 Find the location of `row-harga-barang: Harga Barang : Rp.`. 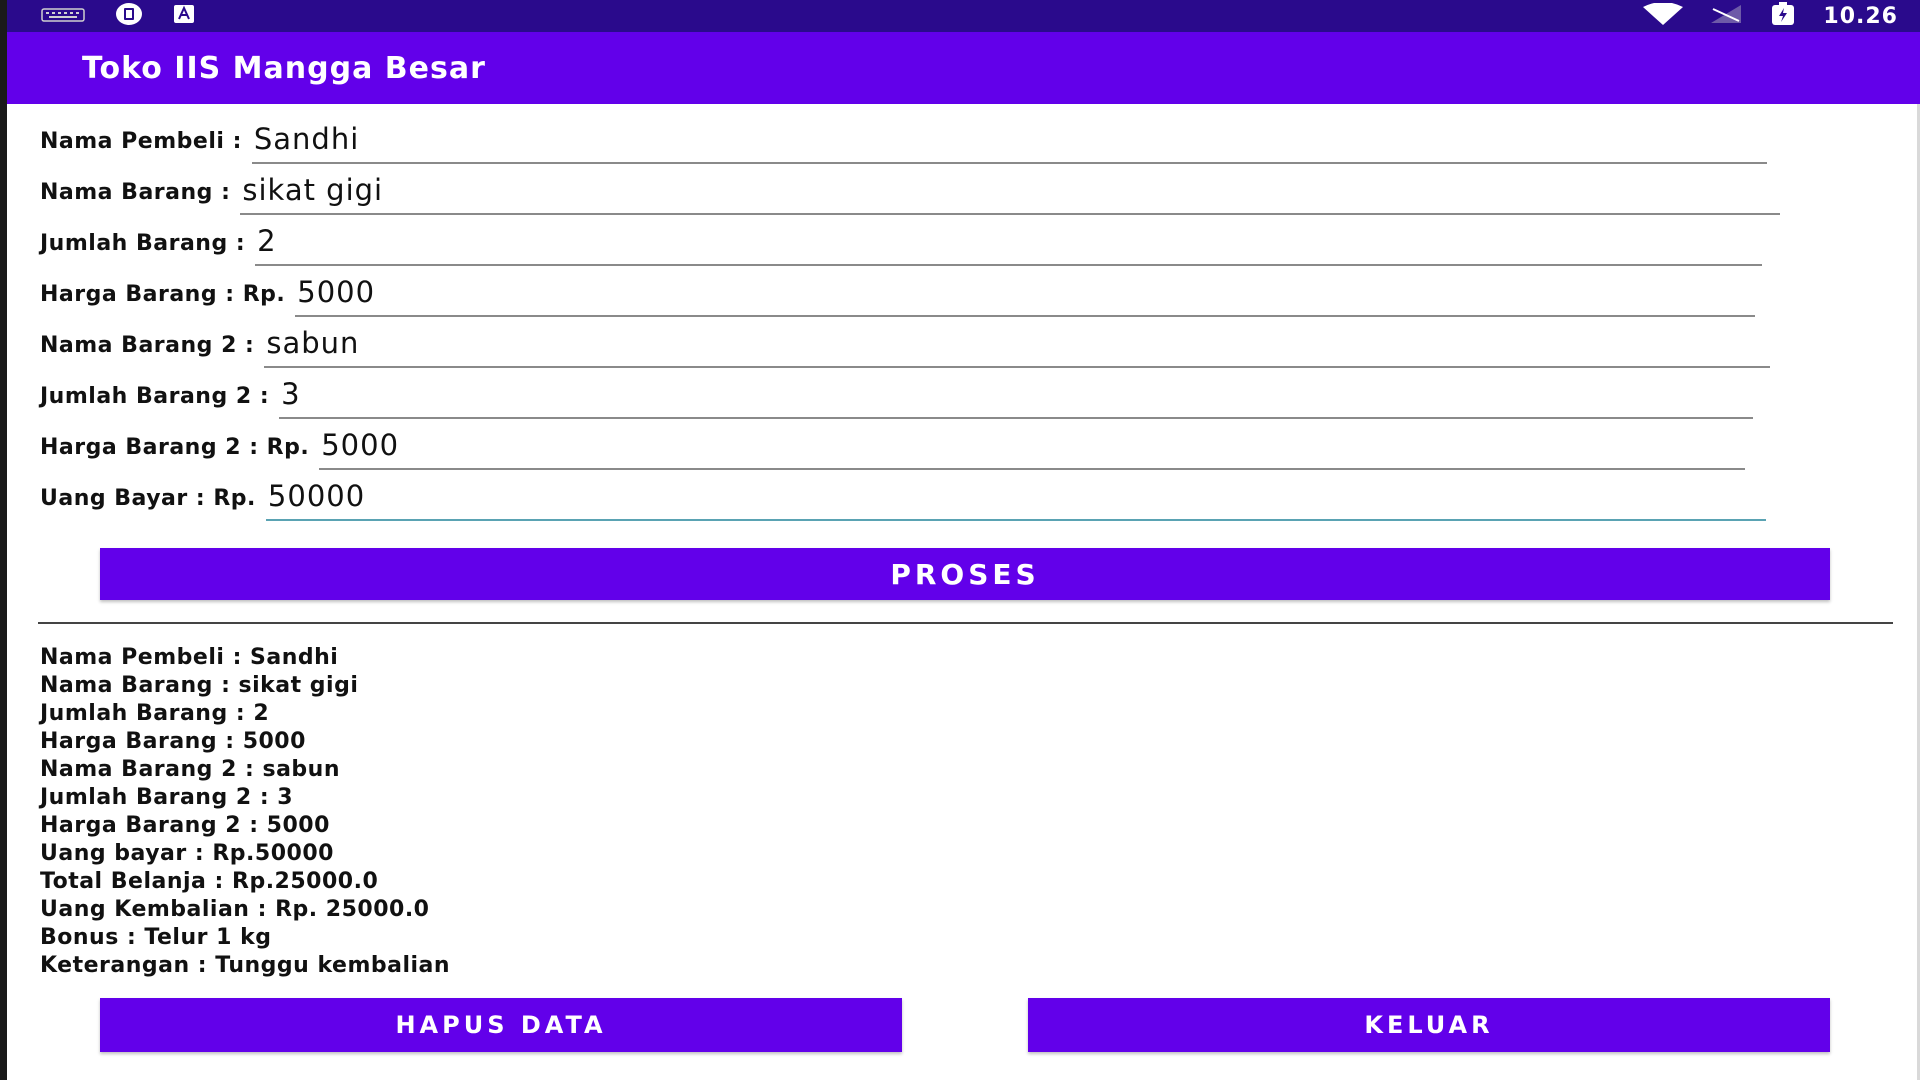

row-harga-barang: Harga Barang : Rp. is located at coordinates (960, 291).